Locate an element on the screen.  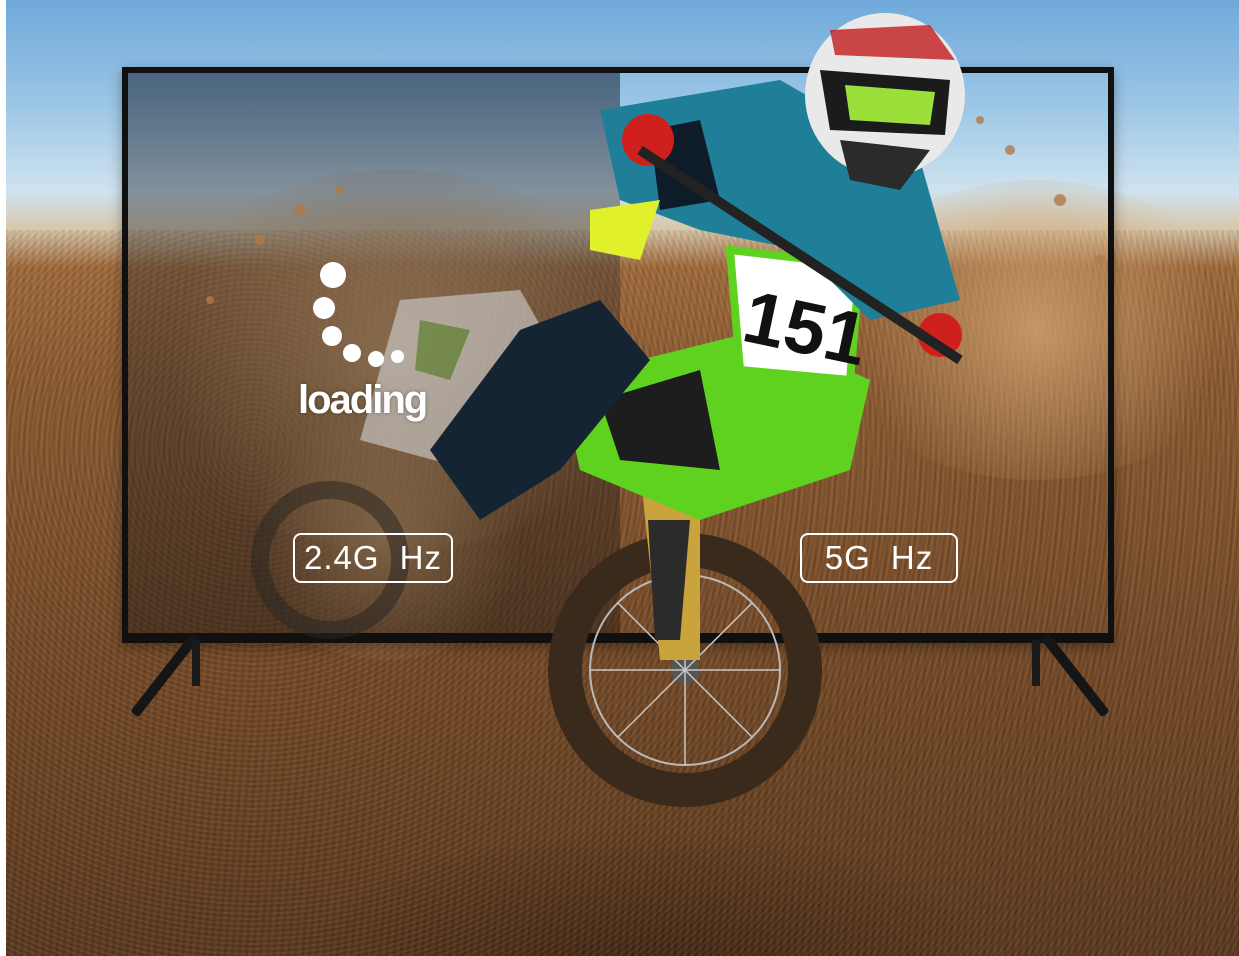
band-badge-2-4ghz: 2.4G Hz is located at coordinates (373, 558).